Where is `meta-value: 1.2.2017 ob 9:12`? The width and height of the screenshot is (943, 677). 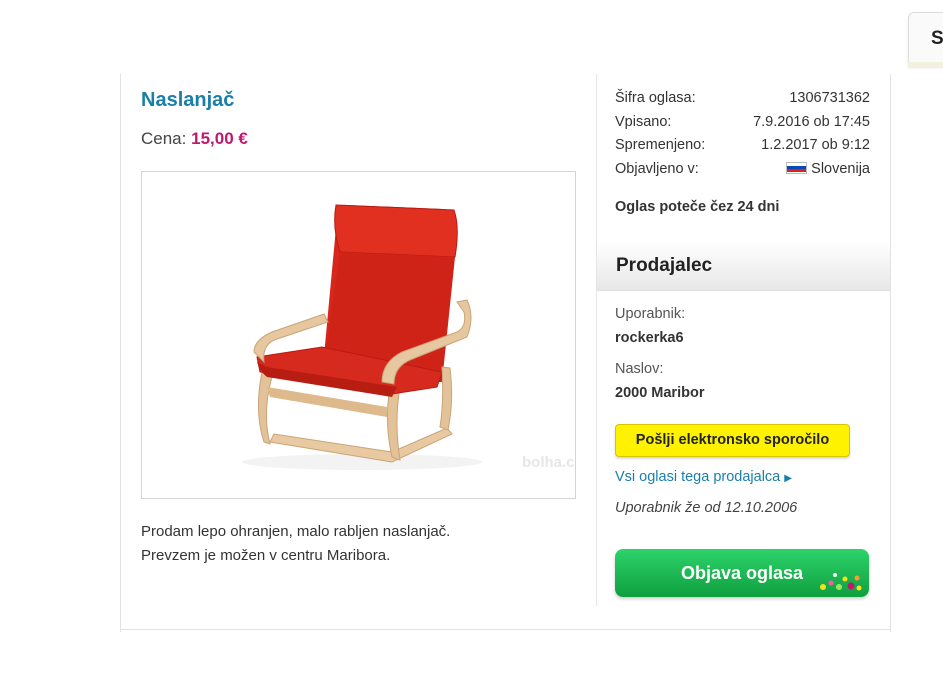 meta-value: 1.2.2017 ob 9:12 is located at coordinates (815, 145).